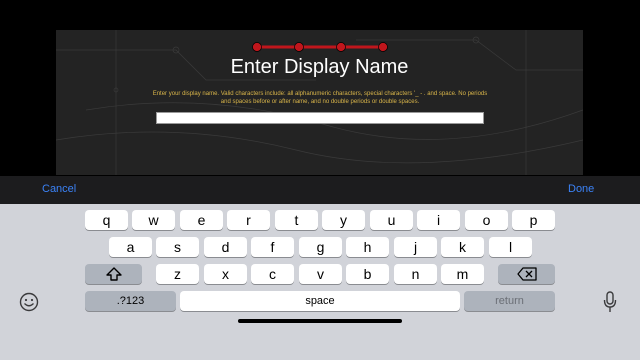 The height and width of the screenshot is (360, 640). What do you see at coordinates (272, 247) in the screenshot?
I see `key-f: f` at bounding box center [272, 247].